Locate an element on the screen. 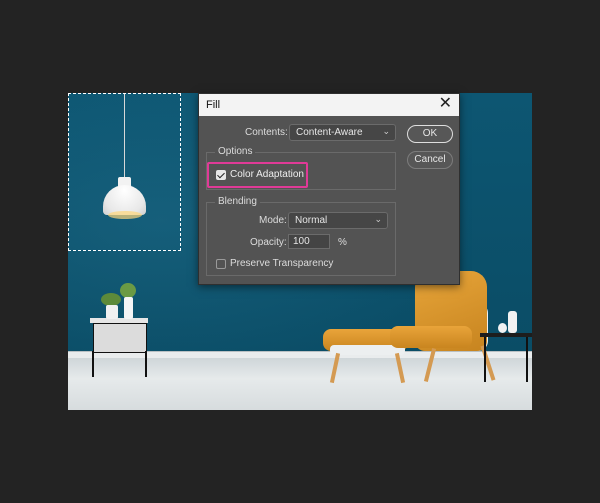 This screenshot has height=503, width=600. contents-select: Content-Aware ⌄ is located at coordinates (342, 132).